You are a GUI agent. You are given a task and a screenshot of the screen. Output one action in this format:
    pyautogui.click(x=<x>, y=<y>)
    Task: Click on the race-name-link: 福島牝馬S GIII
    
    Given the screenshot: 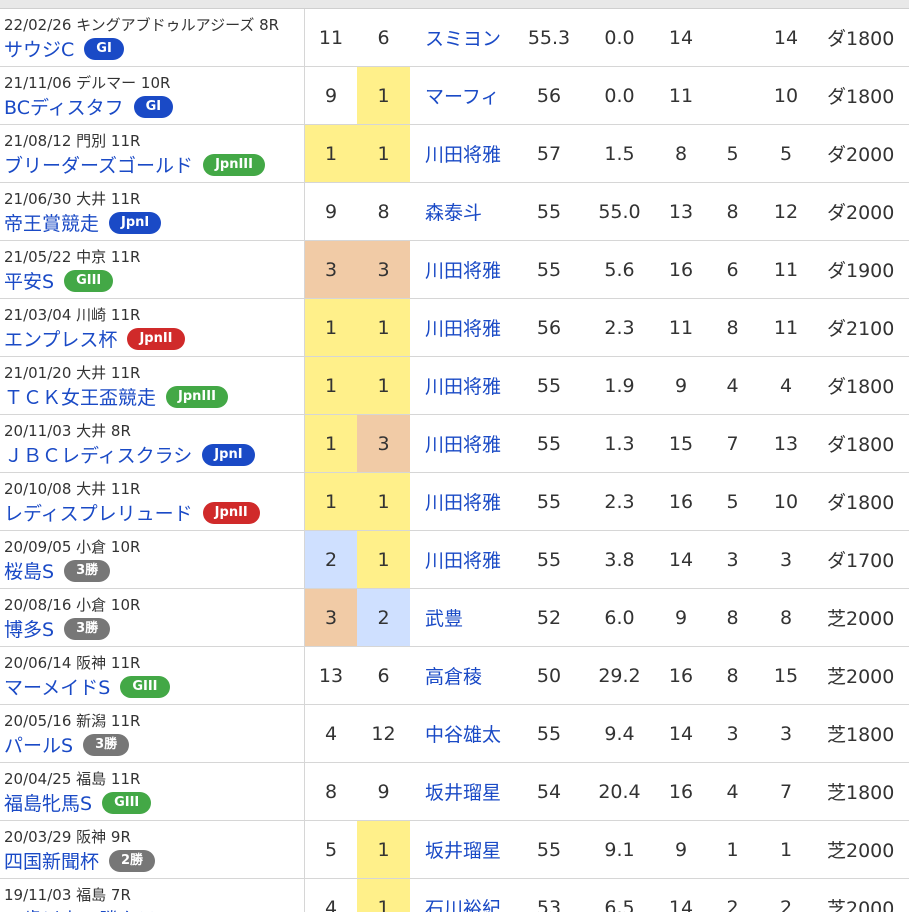 What is the action you would take?
    pyautogui.click(x=78, y=802)
    